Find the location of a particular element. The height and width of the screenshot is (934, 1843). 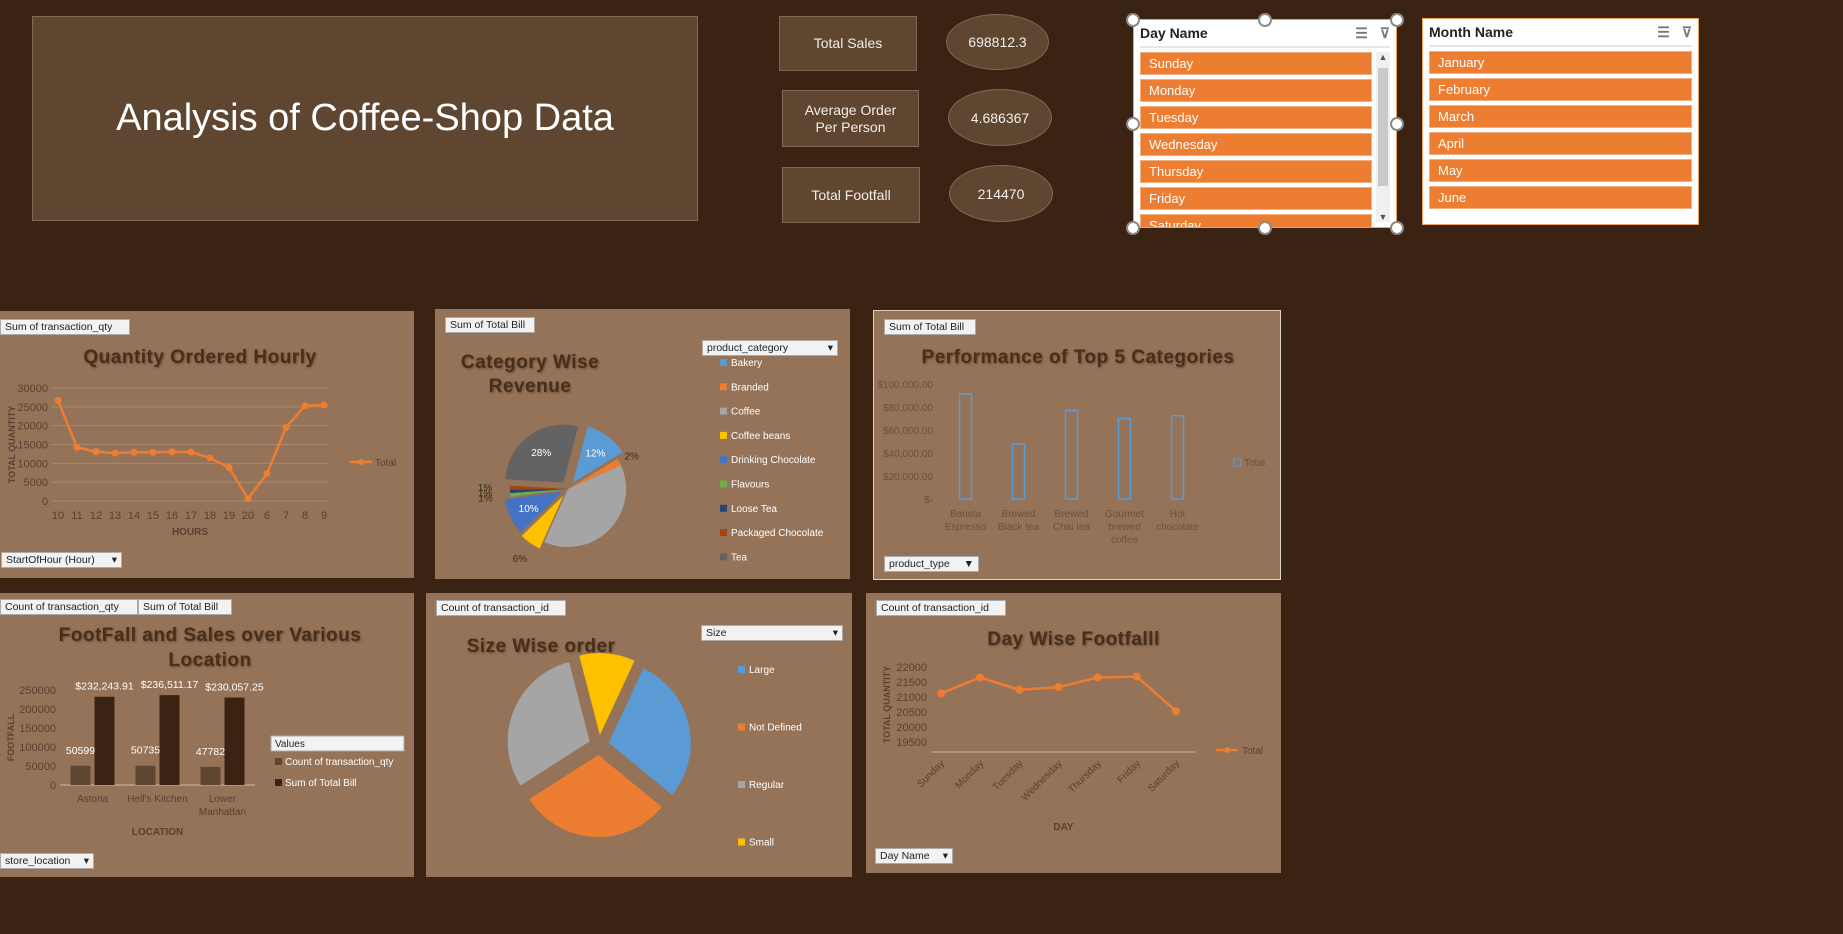

y-tick-label: 25000 is located at coordinates (32, 408).